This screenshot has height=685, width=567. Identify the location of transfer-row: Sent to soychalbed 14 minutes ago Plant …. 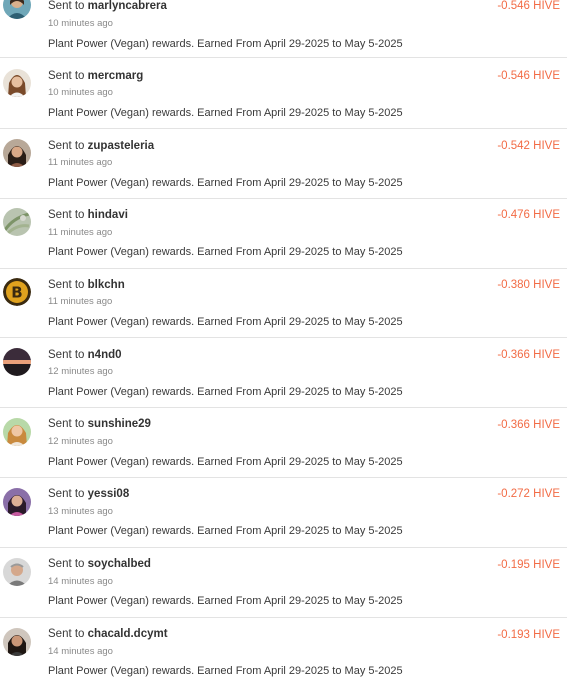
(283, 583).